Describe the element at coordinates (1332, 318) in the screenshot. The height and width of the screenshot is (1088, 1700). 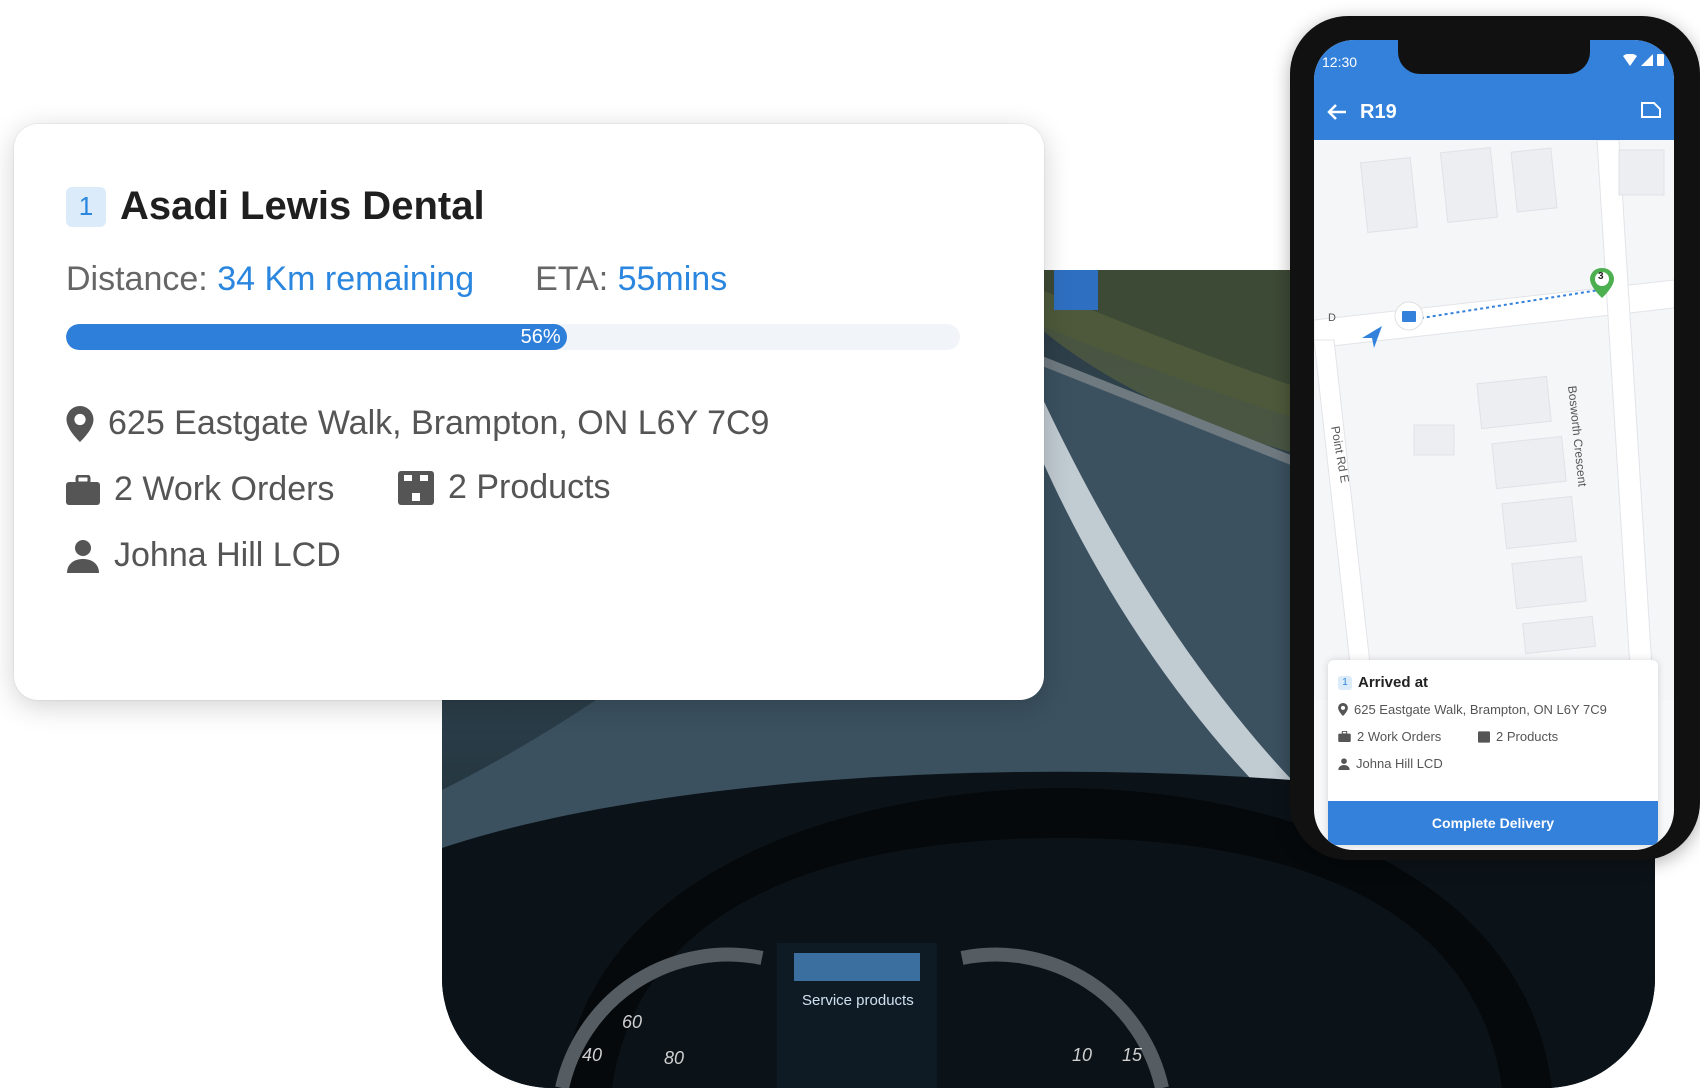
I see `map-street-top: D` at that location.